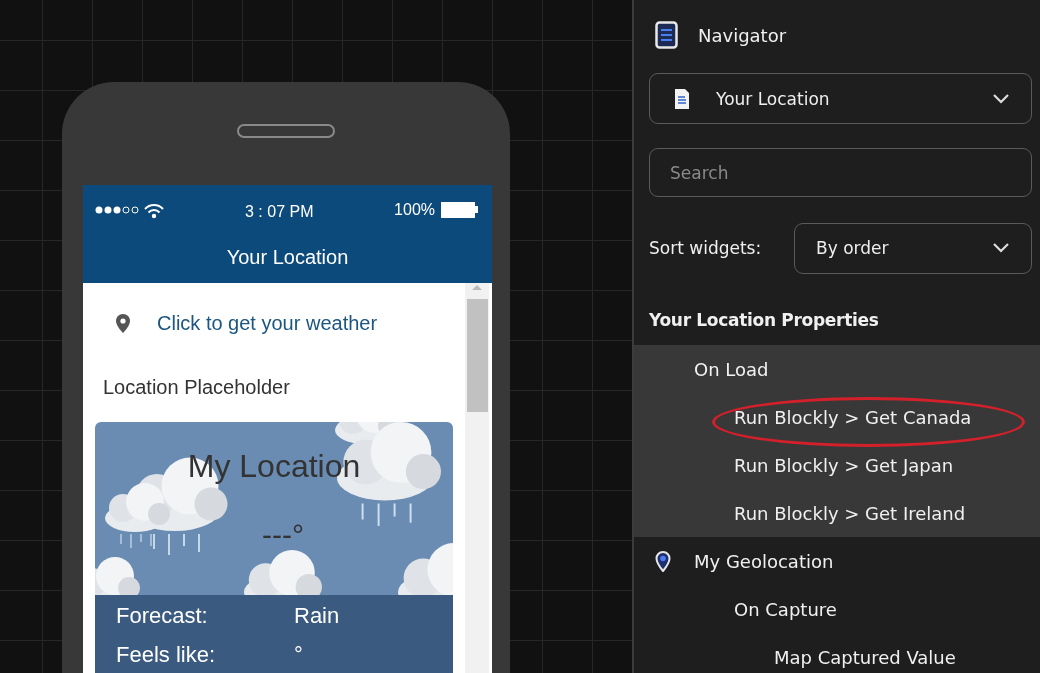  Describe the element at coordinates (477, 355) in the screenshot. I see `scroll-thumb` at that location.